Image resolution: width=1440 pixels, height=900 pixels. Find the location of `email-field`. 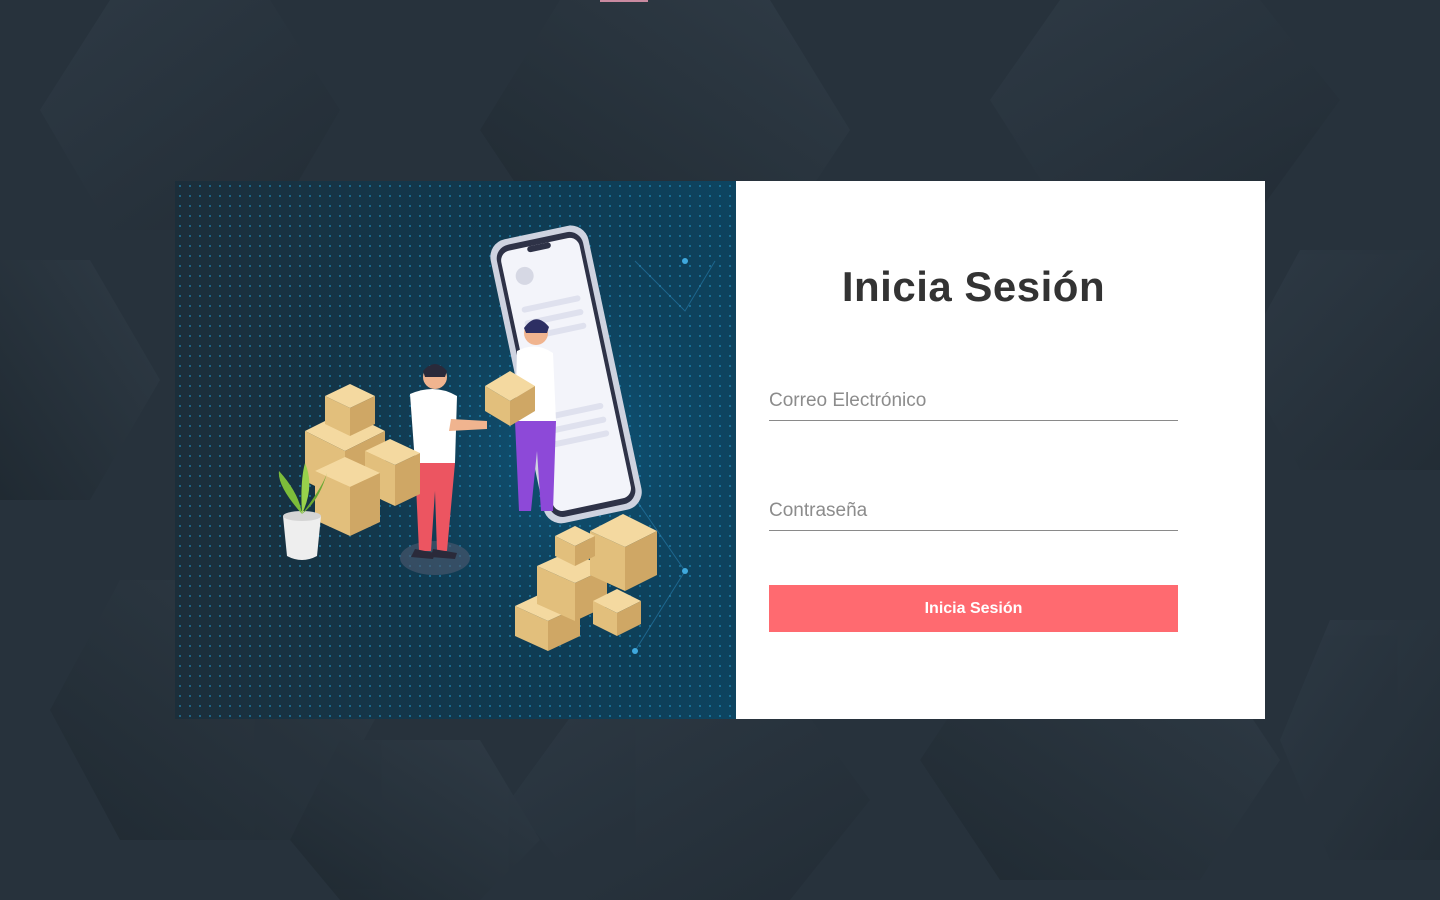

email-field is located at coordinates (973, 401).